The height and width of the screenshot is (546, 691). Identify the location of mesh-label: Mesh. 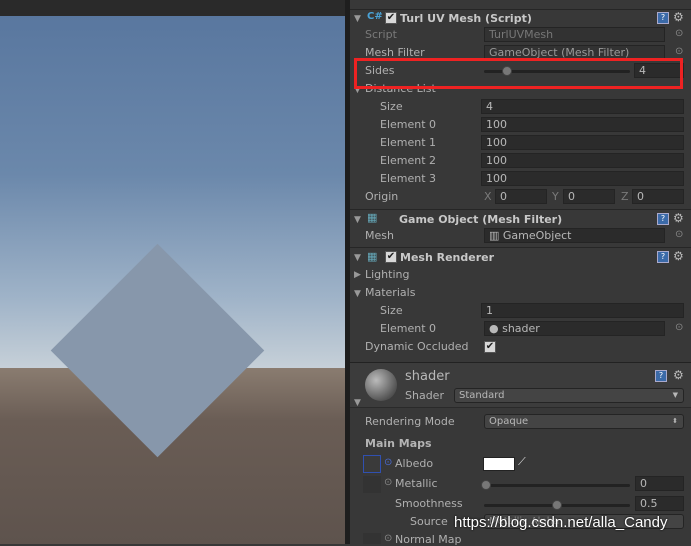
(379, 235).